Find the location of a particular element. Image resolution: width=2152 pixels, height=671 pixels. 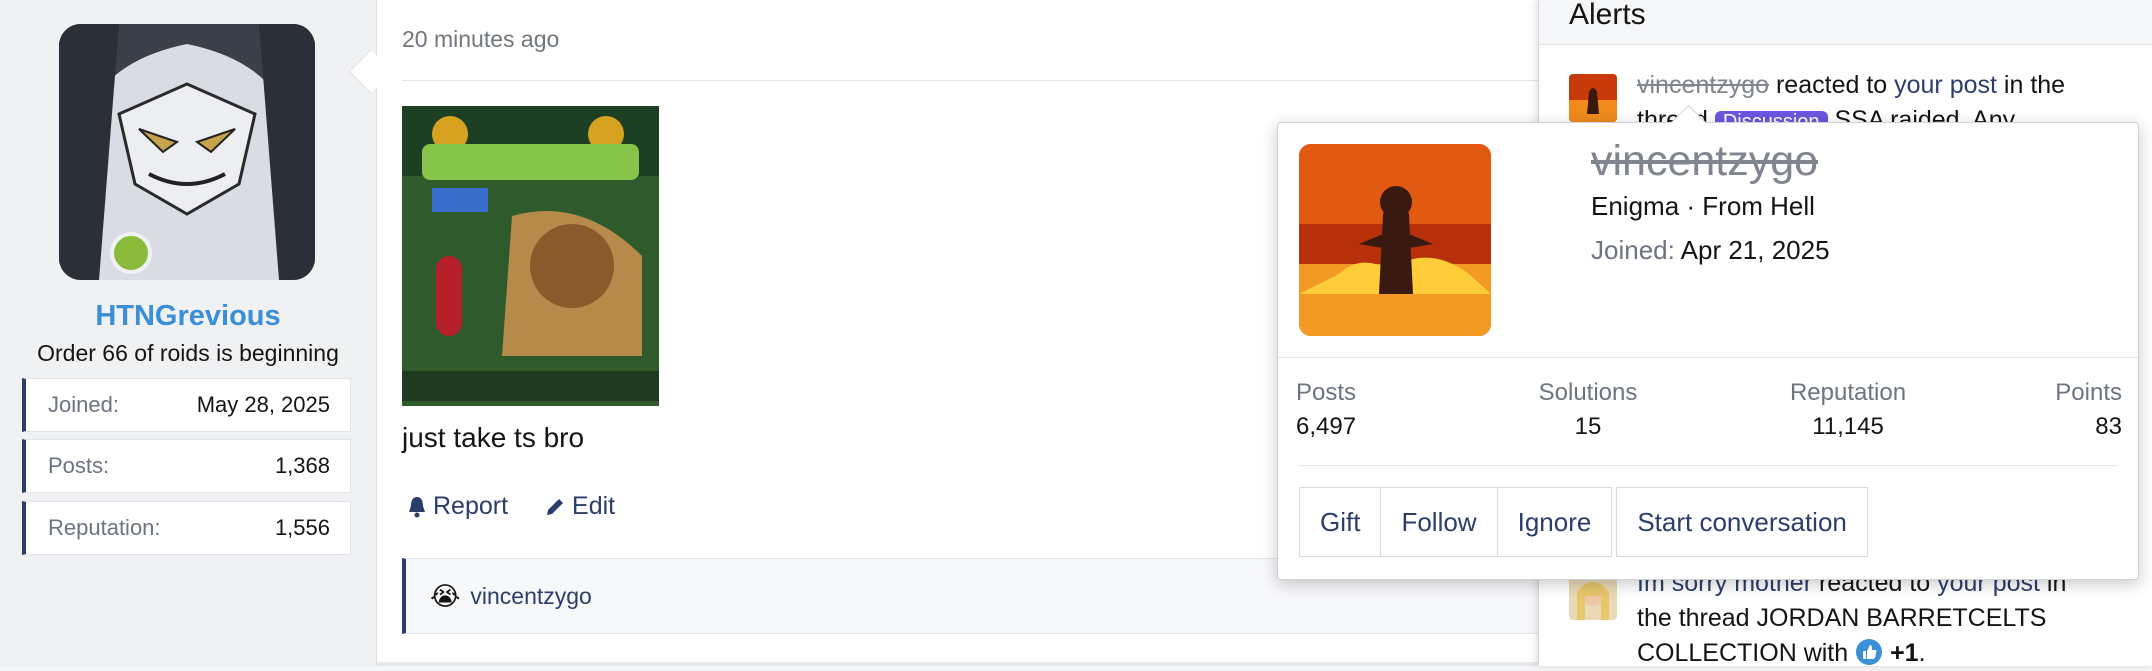

user-avatar-wrap is located at coordinates (187, 152).